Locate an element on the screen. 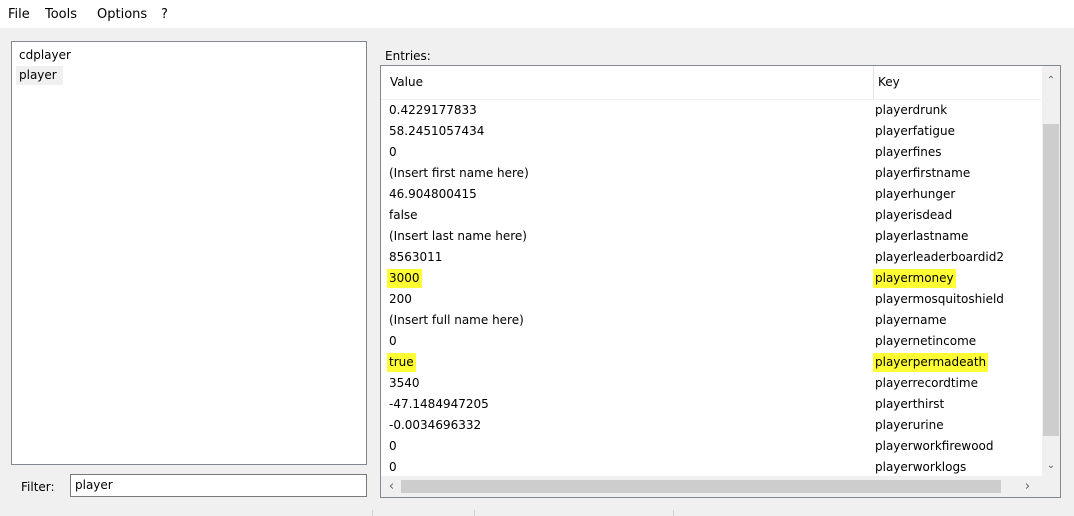 The image size is (1074, 516). key-cell: playerleaderboardid2 is located at coordinates (939, 257).